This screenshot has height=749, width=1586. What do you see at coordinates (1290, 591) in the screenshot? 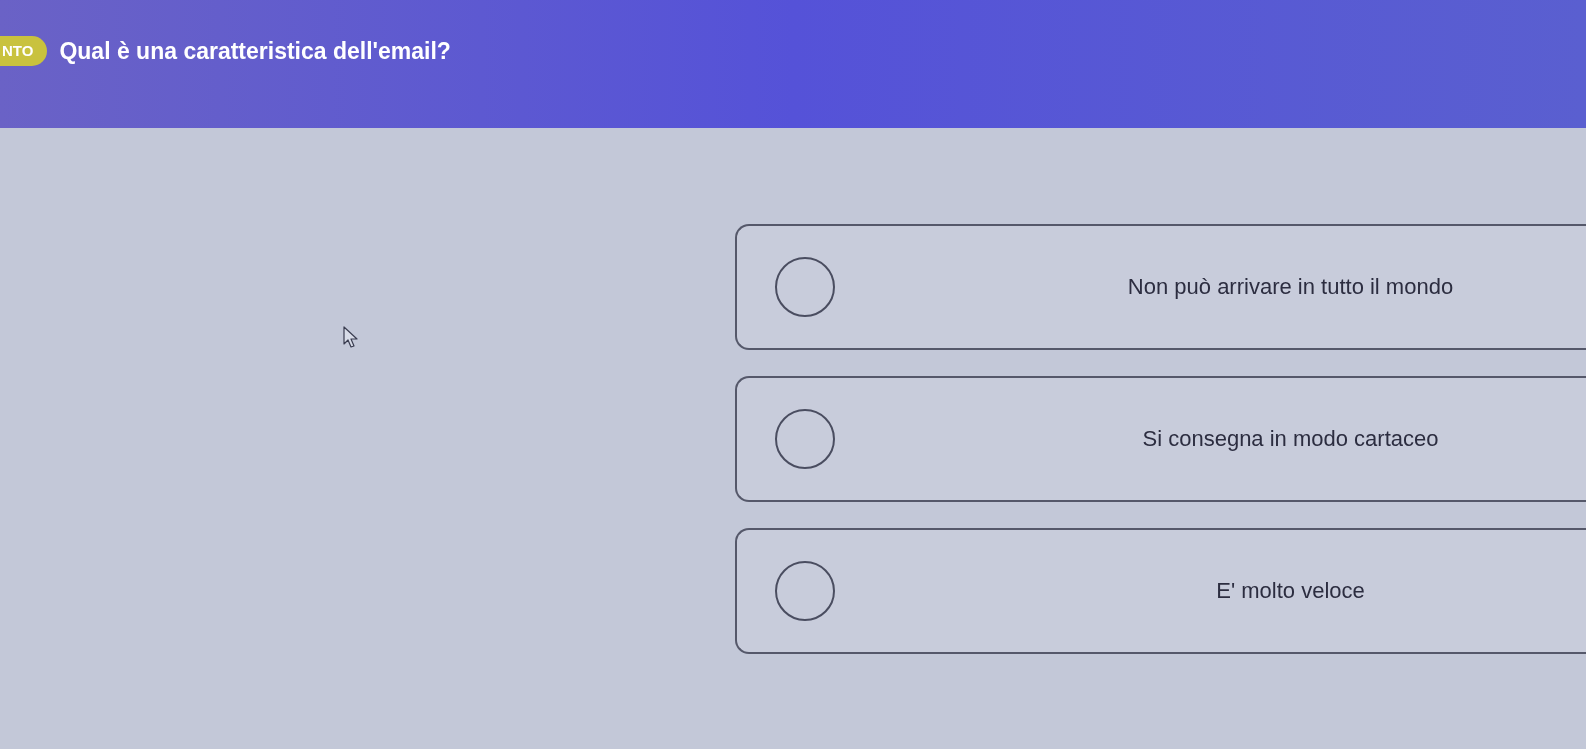
I see `option-label: E' molto veloce` at bounding box center [1290, 591].